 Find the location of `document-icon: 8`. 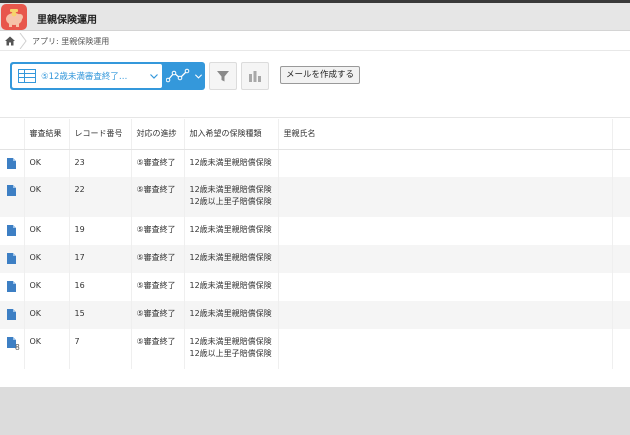

document-icon: 8 is located at coordinates (13, 344).